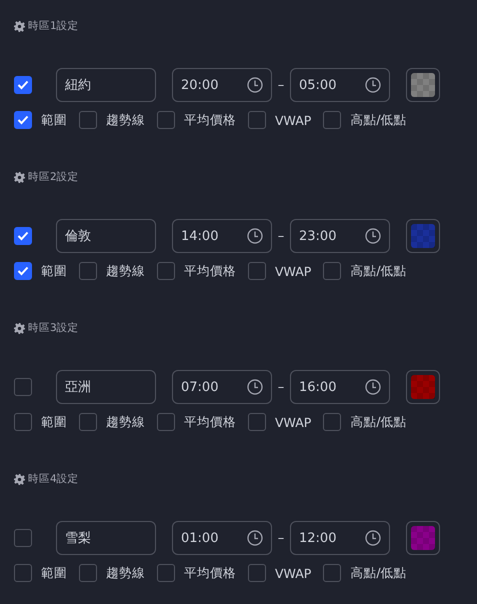  I want to click on start-time-field: 20:00, so click(222, 85).